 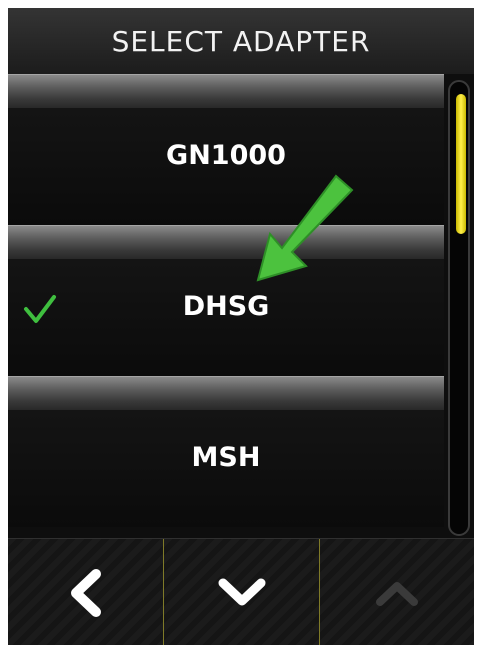 What do you see at coordinates (226, 155) in the screenshot?
I see `list-item-label: GN1000` at bounding box center [226, 155].